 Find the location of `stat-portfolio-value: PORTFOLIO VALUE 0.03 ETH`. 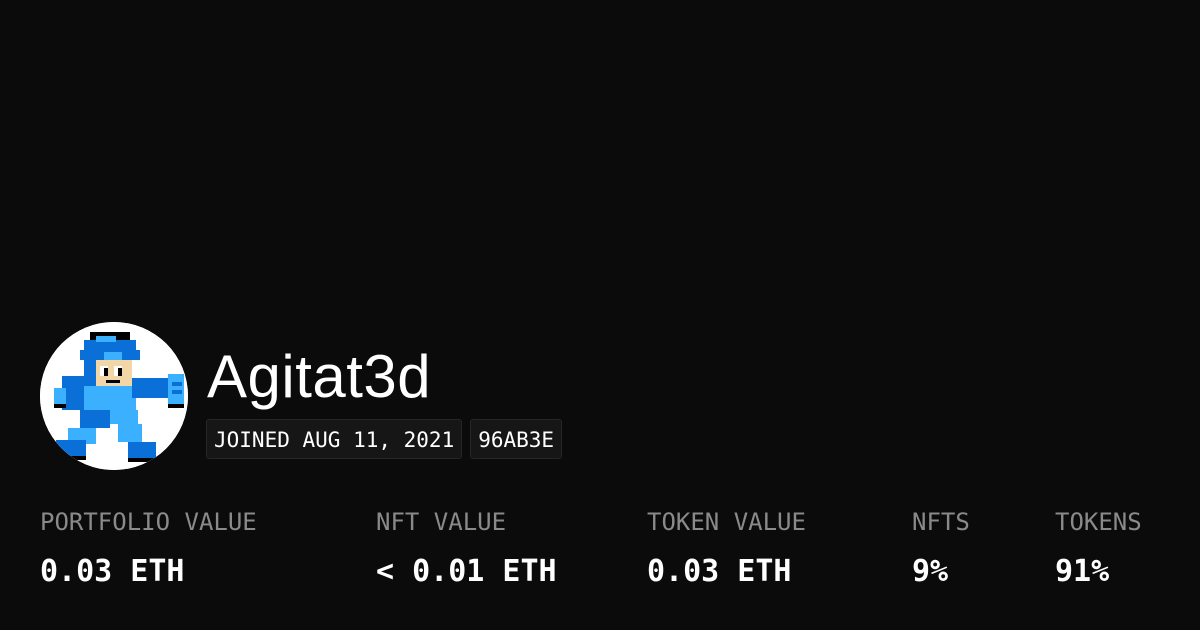

stat-portfolio-value: PORTFOLIO VALUE 0.03 ETH is located at coordinates (148, 547).